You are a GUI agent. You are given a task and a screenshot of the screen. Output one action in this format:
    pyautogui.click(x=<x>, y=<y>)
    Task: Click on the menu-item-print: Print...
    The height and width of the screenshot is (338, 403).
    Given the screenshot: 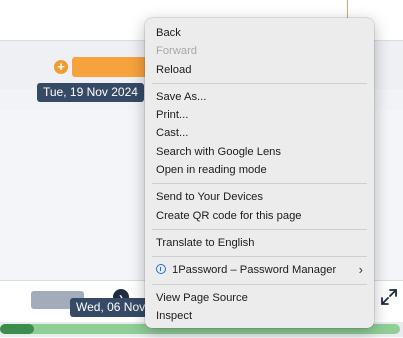 What is the action you would take?
    pyautogui.click(x=259, y=115)
    